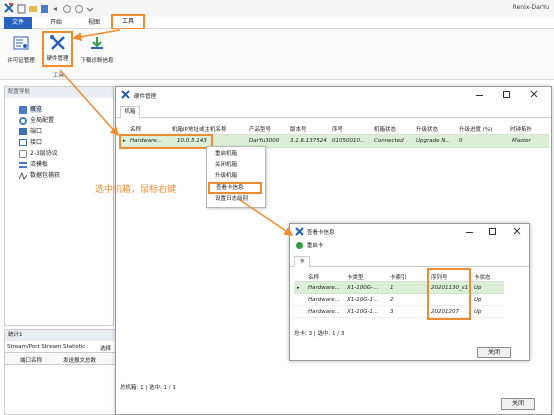  Describe the element at coordinates (145, 97) in the screenshot. I see `hardware-window-title: 硬件管理` at that location.